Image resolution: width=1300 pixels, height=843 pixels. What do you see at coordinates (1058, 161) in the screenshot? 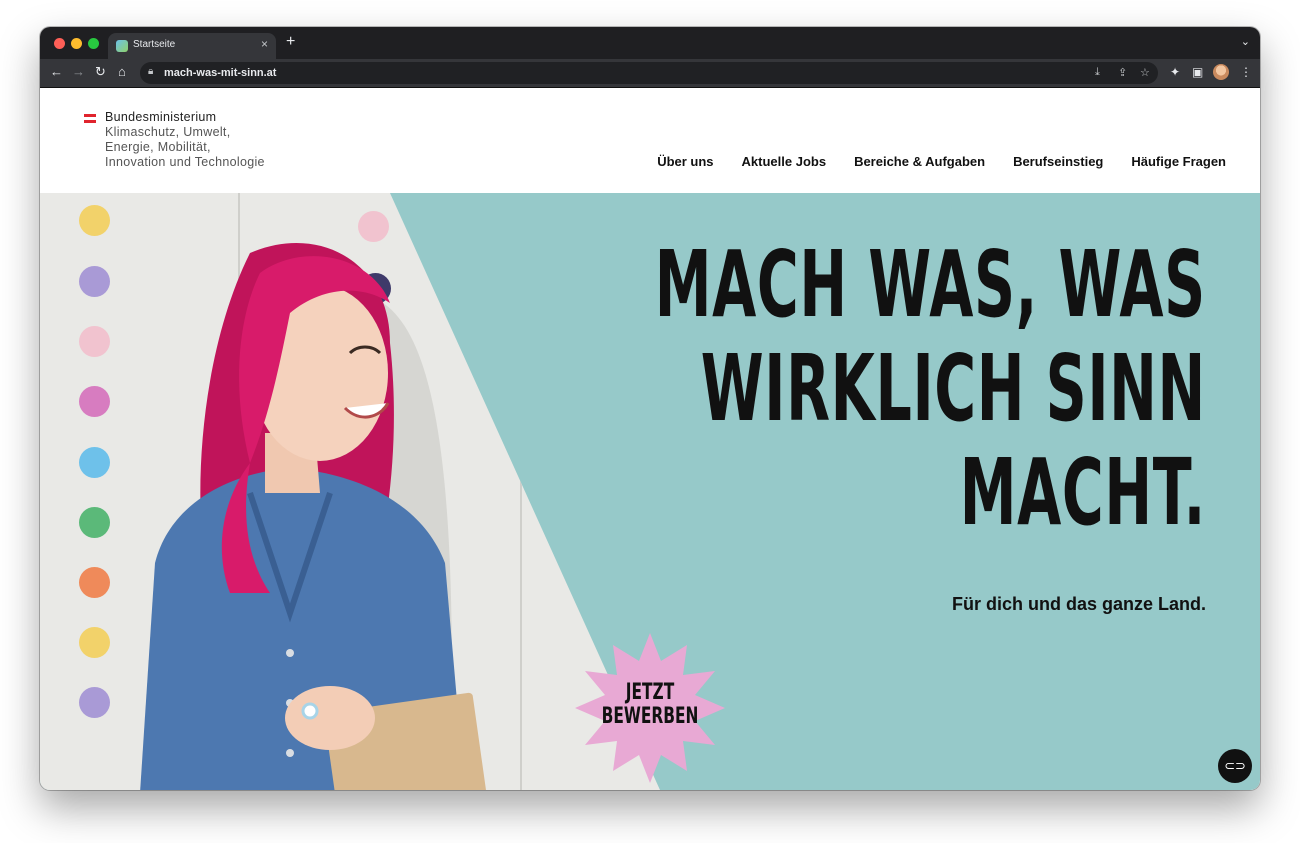
I see `nav-item-berufseinstieg: Berufseinstieg` at bounding box center [1058, 161].